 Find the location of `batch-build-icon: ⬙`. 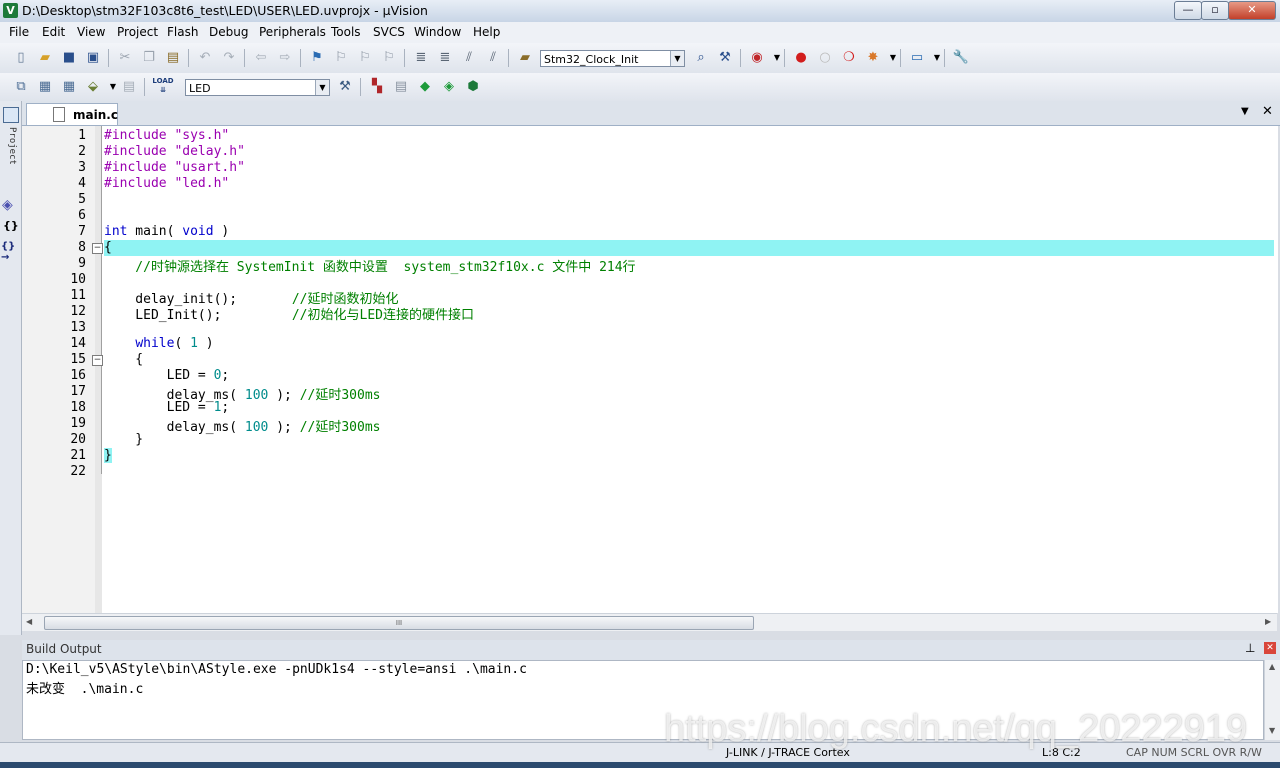

batch-build-icon: ⬙ is located at coordinates (93, 87).